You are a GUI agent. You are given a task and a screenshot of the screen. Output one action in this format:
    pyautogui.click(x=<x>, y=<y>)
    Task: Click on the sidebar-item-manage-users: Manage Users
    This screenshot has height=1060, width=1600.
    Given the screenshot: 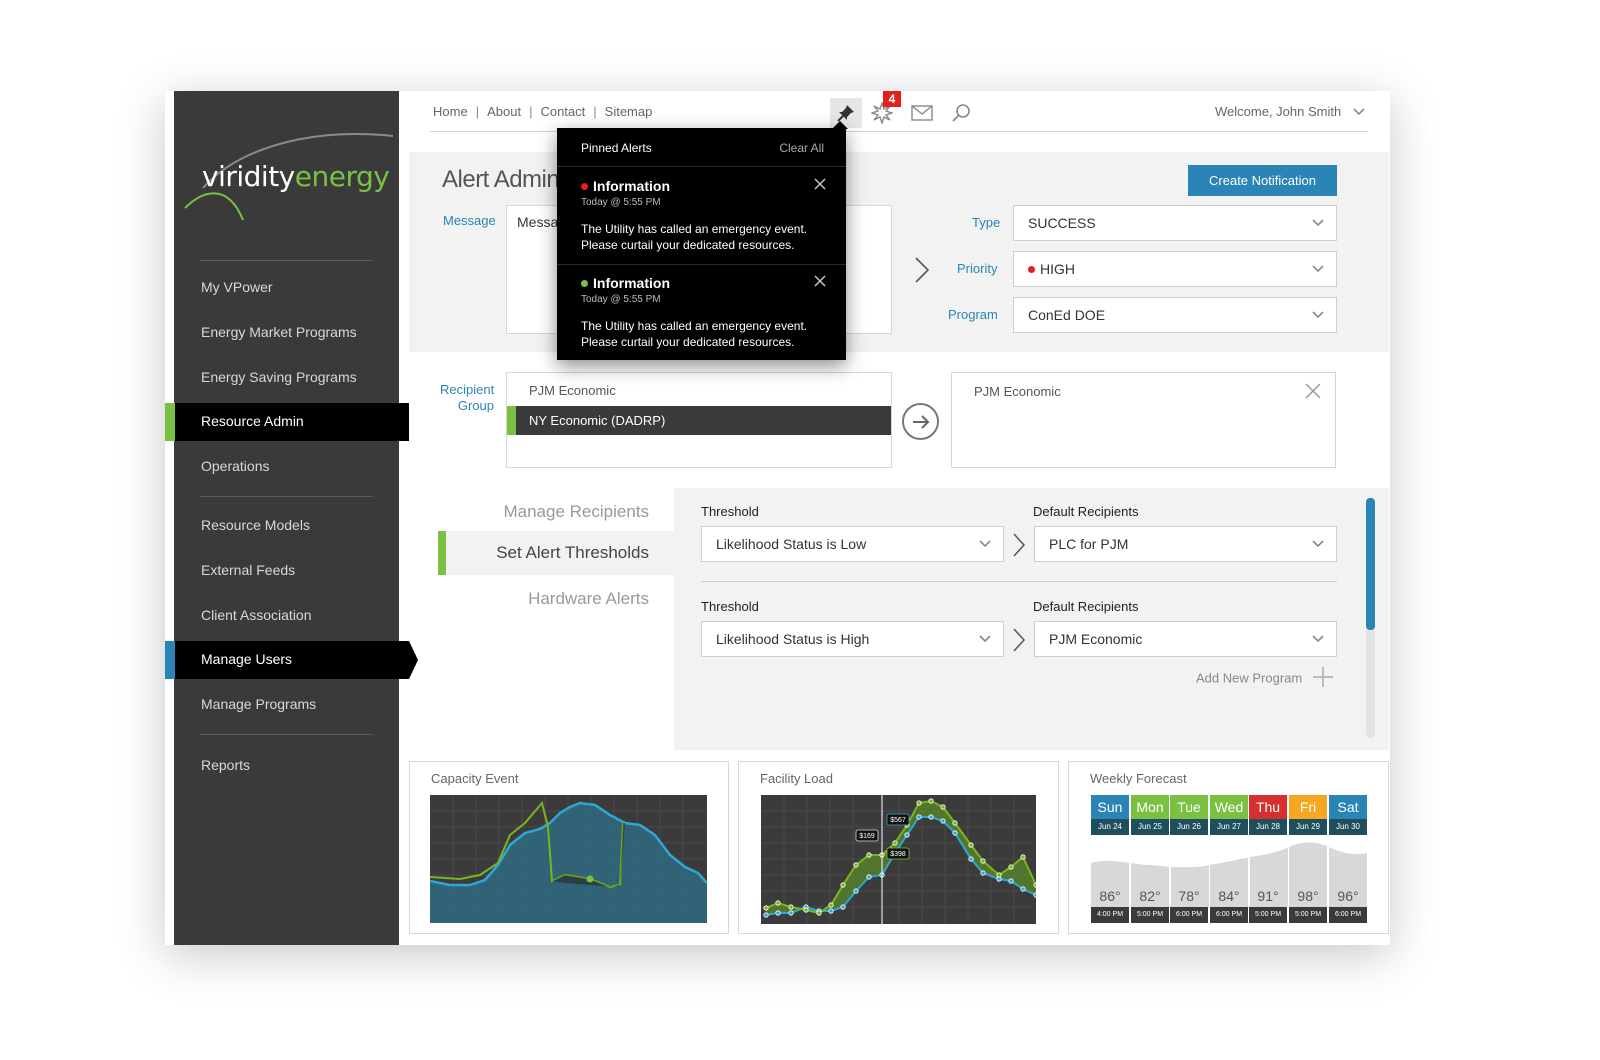 What is the action you would take?
    pyautogui.click(x=285, y=660)
    